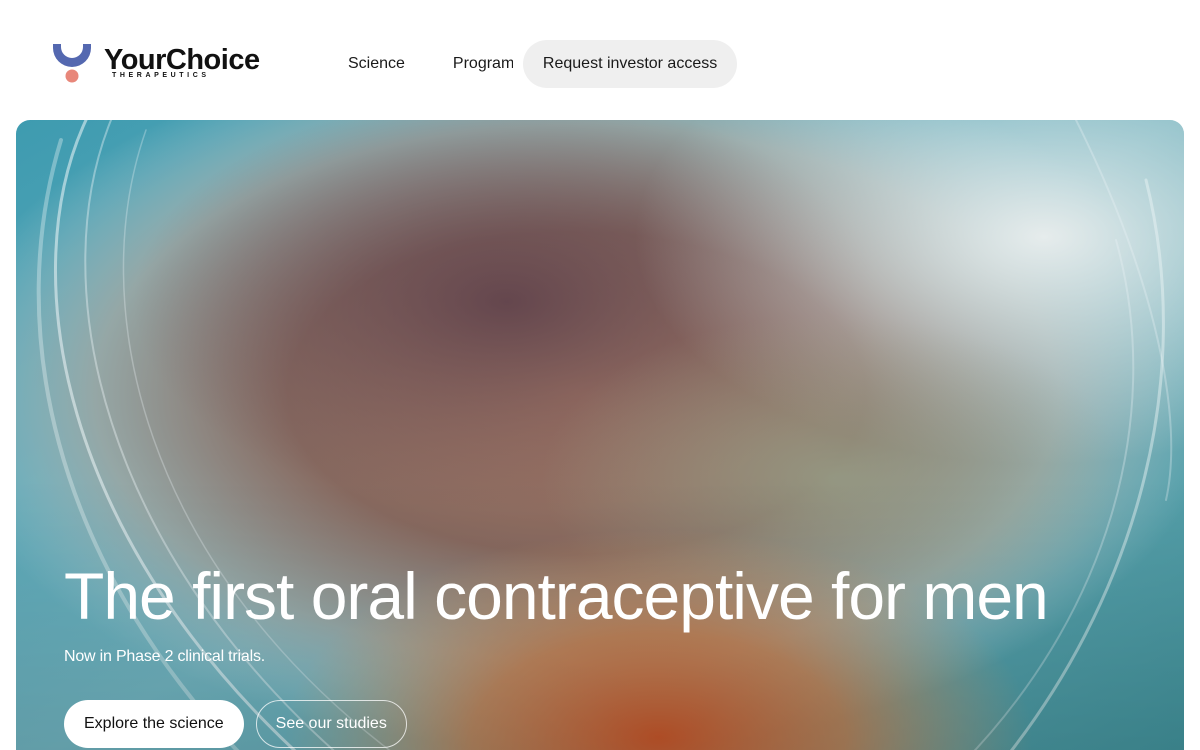 The height and width of the screenshot is (750, 1200). What do you see at coordinates (154, 724) in the screenshot?
I see `explore-science-button: Explore the science` at bounding box center [154, 724].